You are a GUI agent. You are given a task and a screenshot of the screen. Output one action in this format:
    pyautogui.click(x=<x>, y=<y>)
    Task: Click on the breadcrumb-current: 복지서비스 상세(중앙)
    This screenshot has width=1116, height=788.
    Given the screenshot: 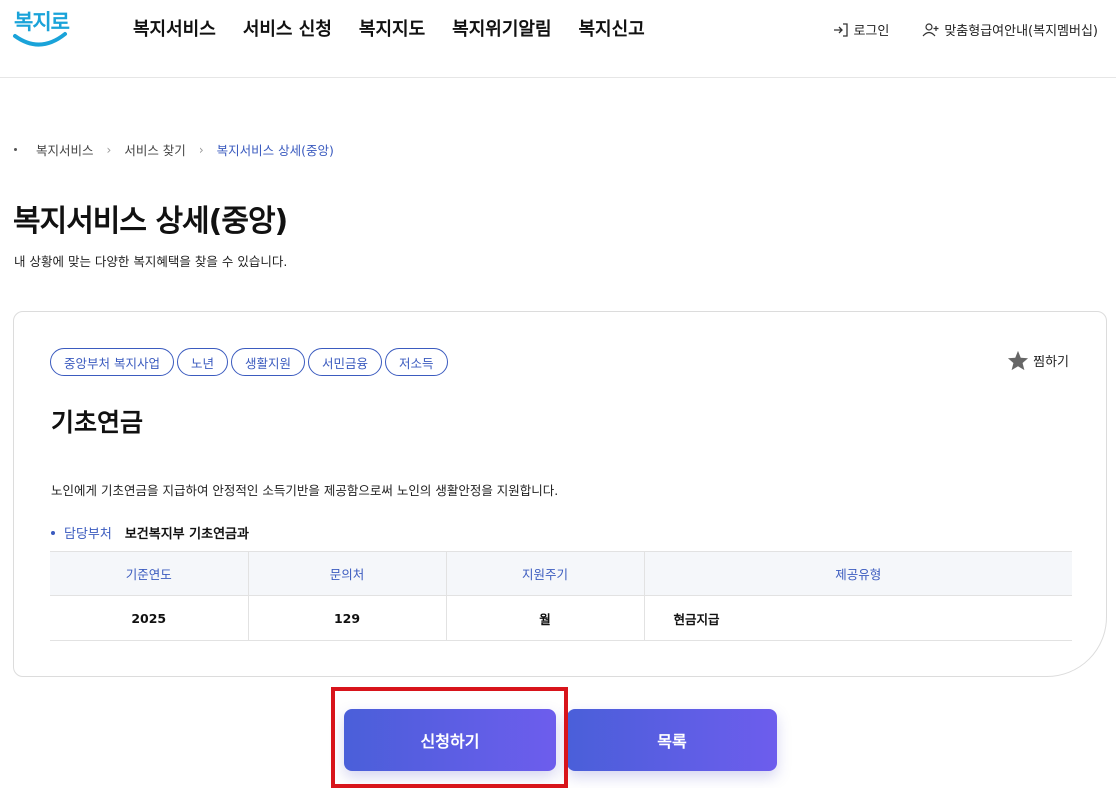 What is the action you would take?
    pyautogui.click(x=275, y=150)
    